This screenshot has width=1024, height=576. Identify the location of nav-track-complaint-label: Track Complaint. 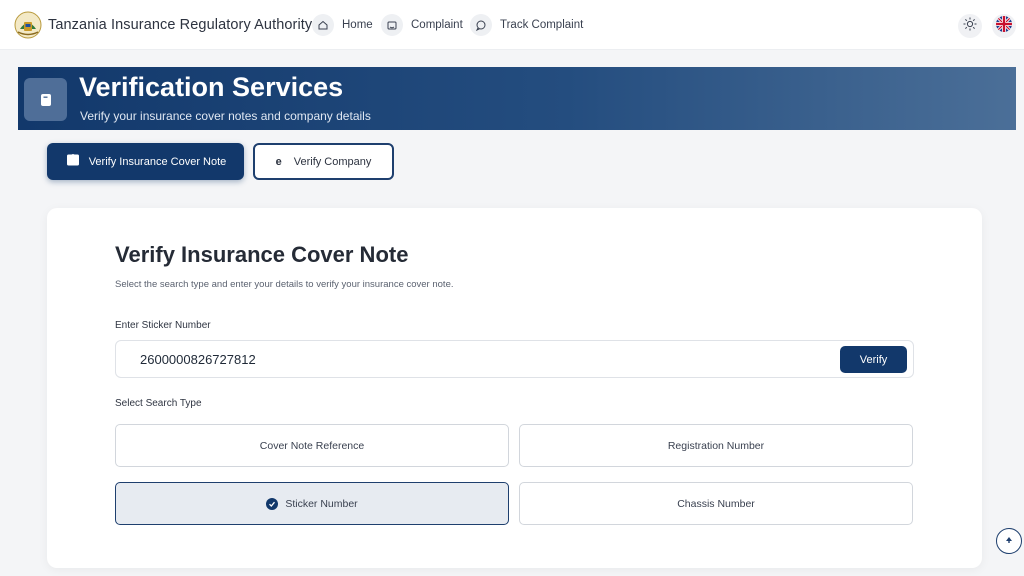
(542, 25).